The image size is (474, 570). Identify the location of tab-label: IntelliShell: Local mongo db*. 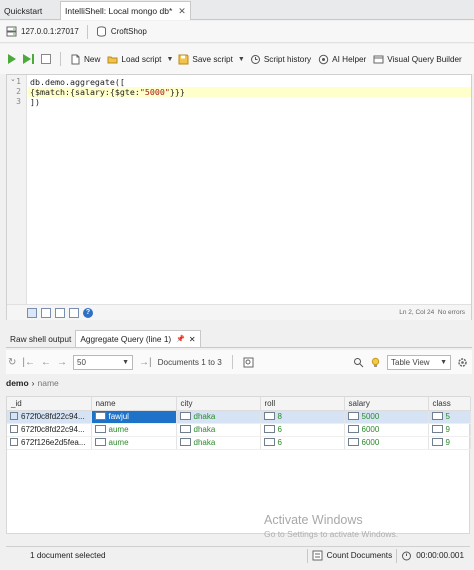
(119, 11).